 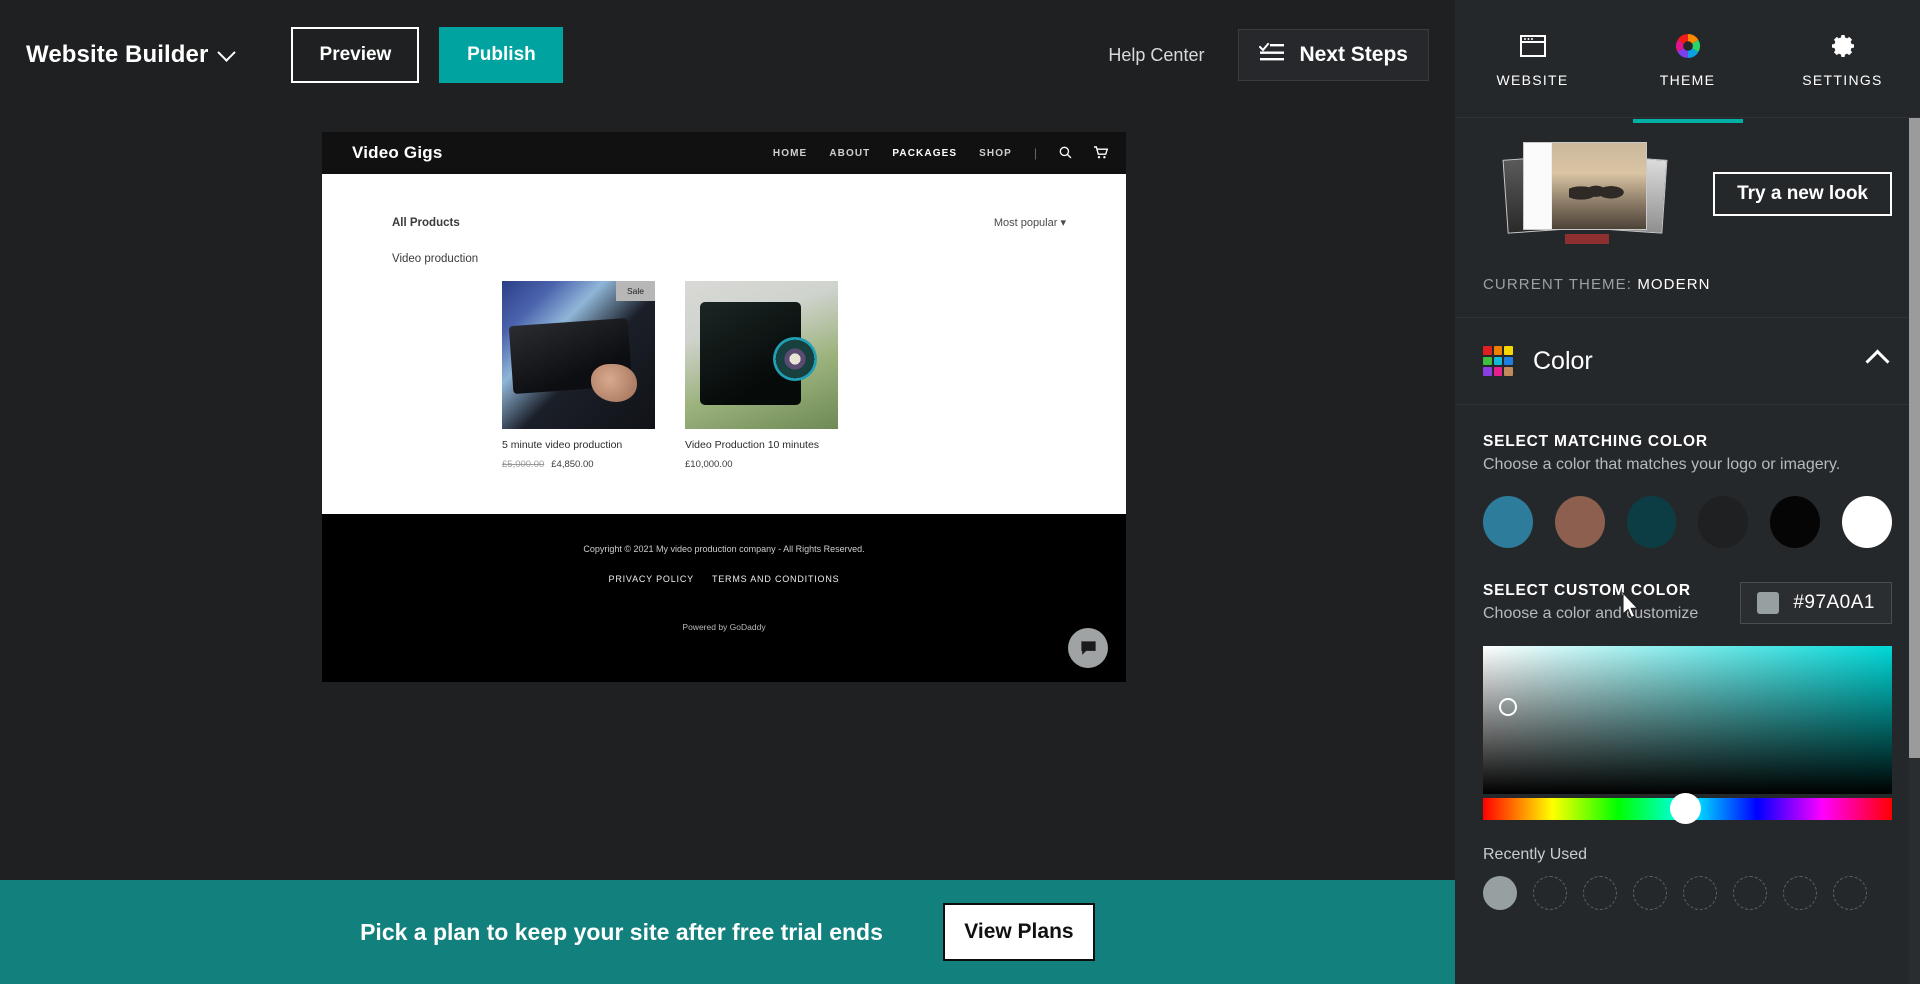 What do you see at coordinates (1088, 648) in the screenshot?
I see `chat-bubble-icon` at bounding box center [1088, 648].